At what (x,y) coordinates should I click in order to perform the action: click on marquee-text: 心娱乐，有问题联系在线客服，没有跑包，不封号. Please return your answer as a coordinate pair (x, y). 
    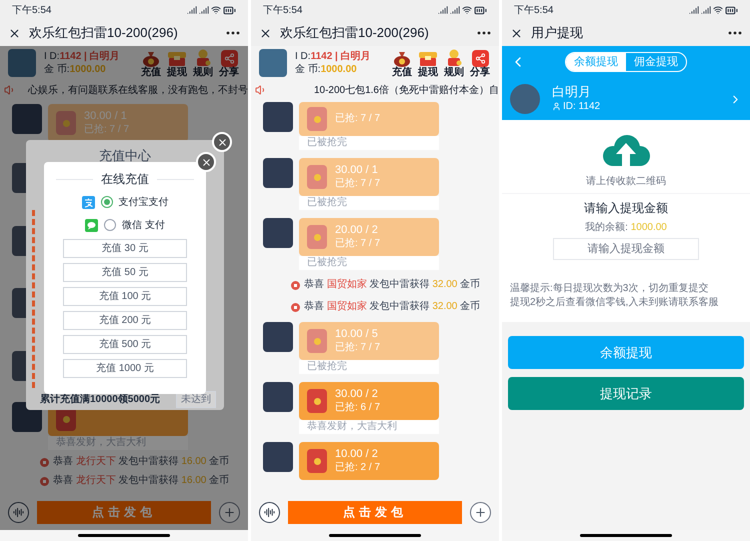
    Looking at the image, I should click on (138, 91).